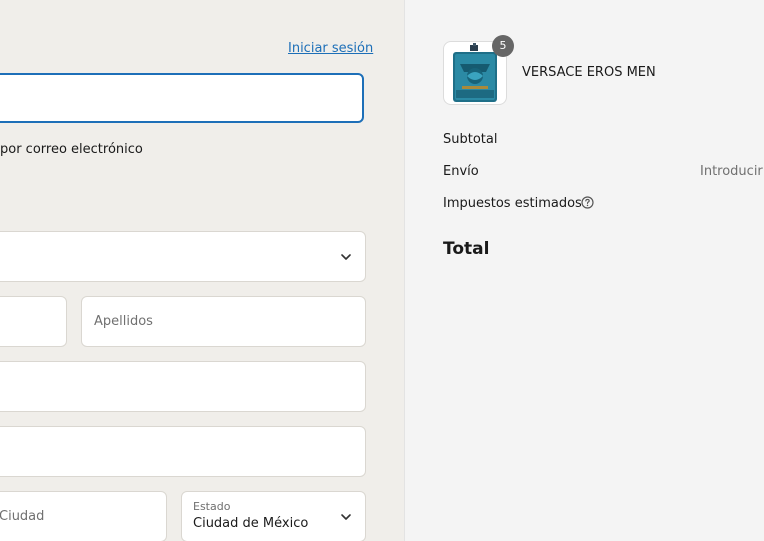 This screenshot has width=764, height=541. Describe the element at coordinates (183, 256) in the screenshot. I see `country-select` at that location.